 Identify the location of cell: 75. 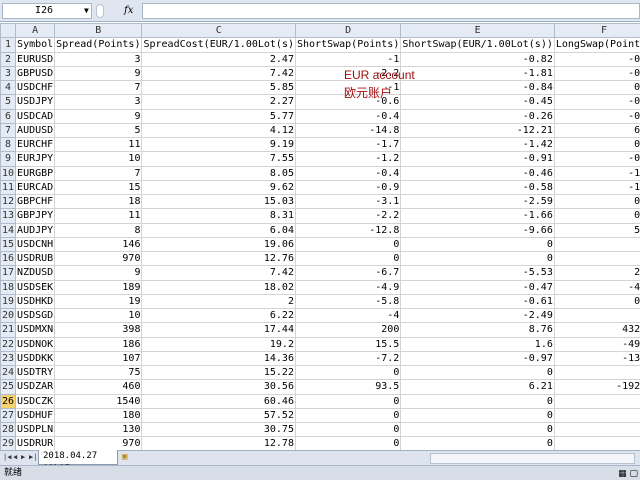
(98, 373).